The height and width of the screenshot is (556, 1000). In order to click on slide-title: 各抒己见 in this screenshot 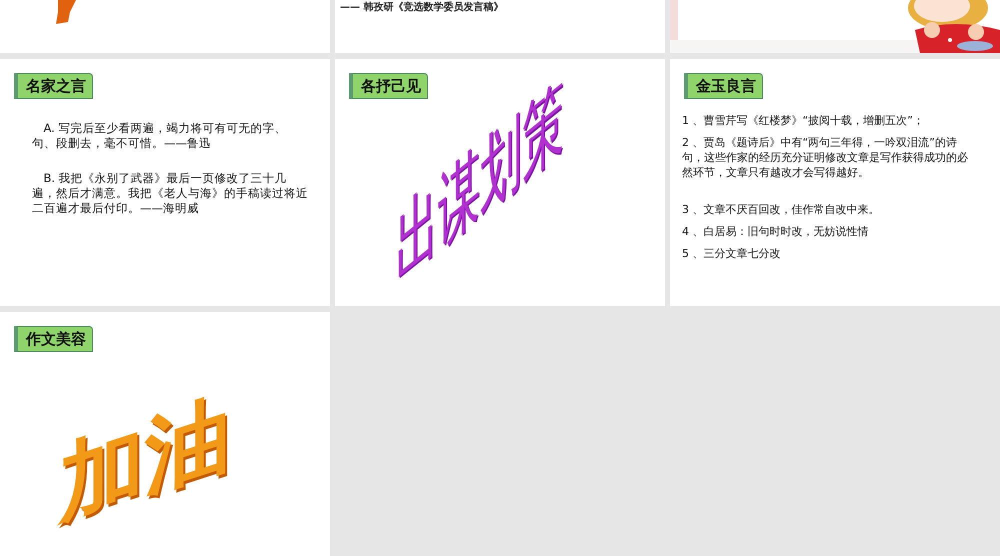, I will do `click(388, 86)`.